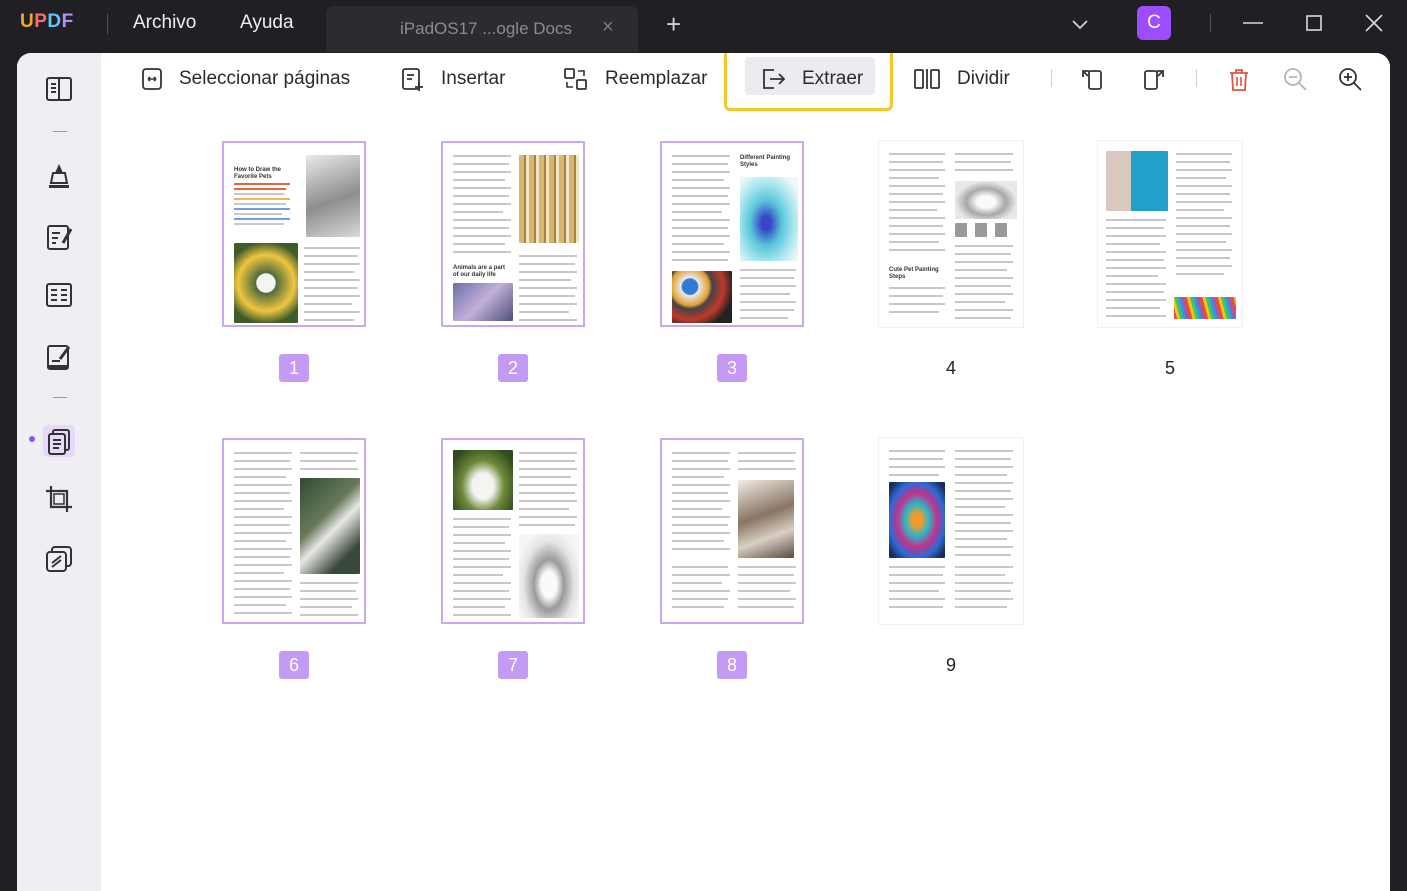  I want to click on page-thumbnail-4: Cute Pet Painting Steps, so click(951, 234).